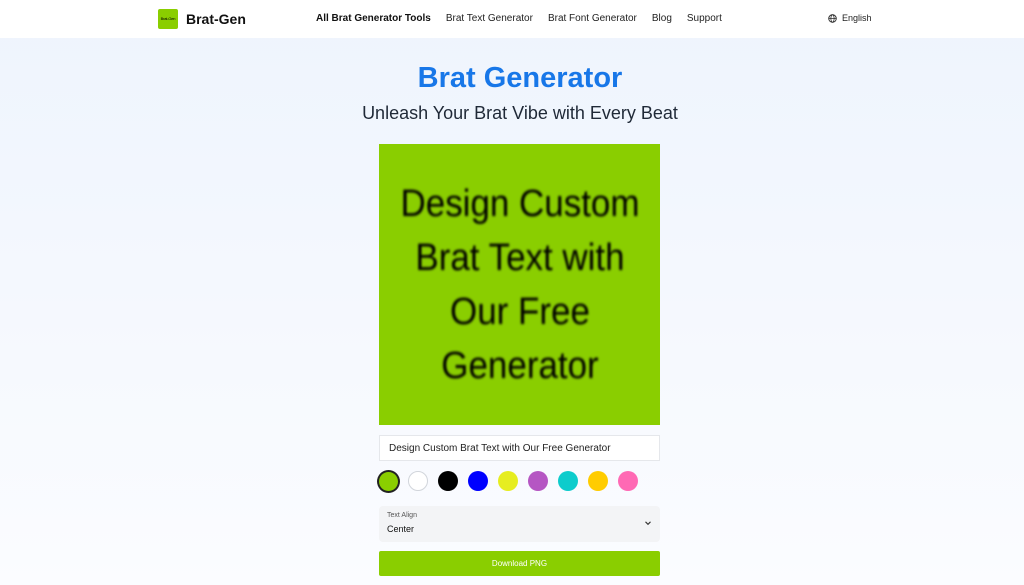 This screenshot has height=585, width=1024. I want to click on swatch-white, so click(418, 481).